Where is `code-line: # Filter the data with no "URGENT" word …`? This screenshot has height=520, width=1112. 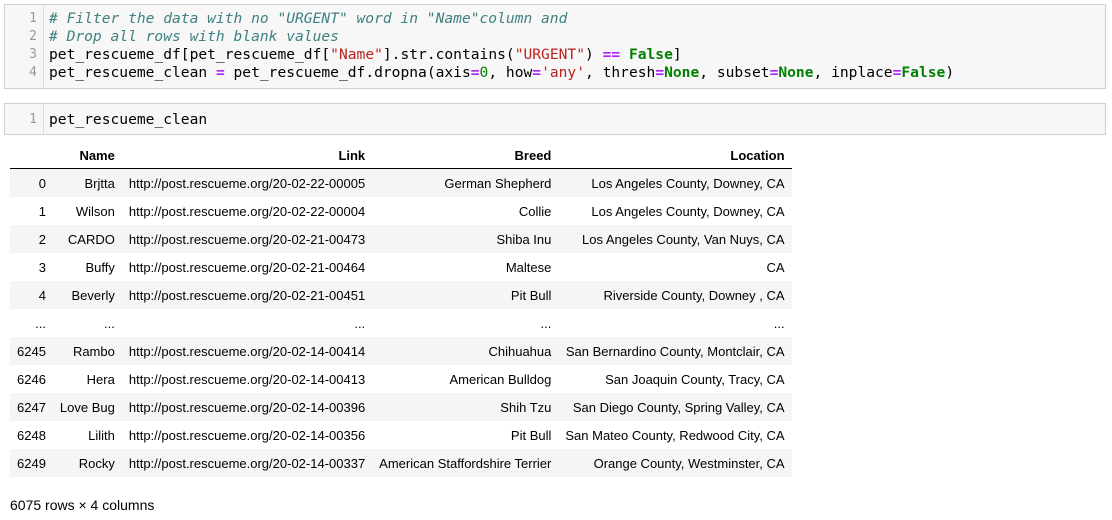 code-line: # Filter the data with no "URGENT" word … is located at coordinates (308, 18).